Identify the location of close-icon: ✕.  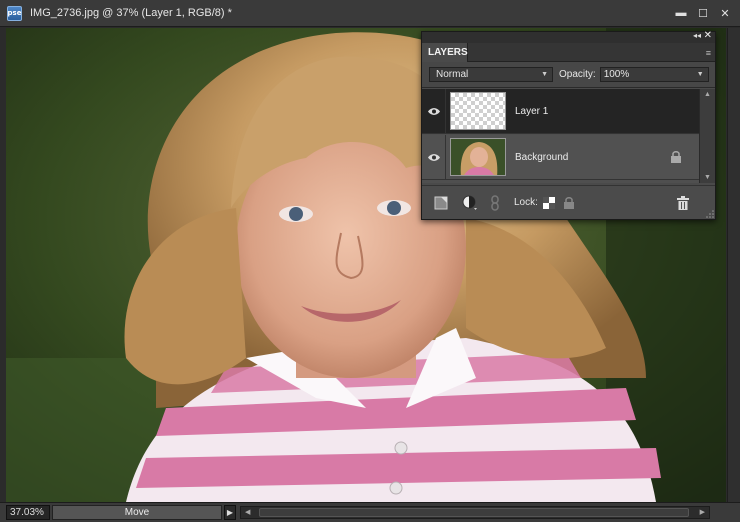
(725, 13).